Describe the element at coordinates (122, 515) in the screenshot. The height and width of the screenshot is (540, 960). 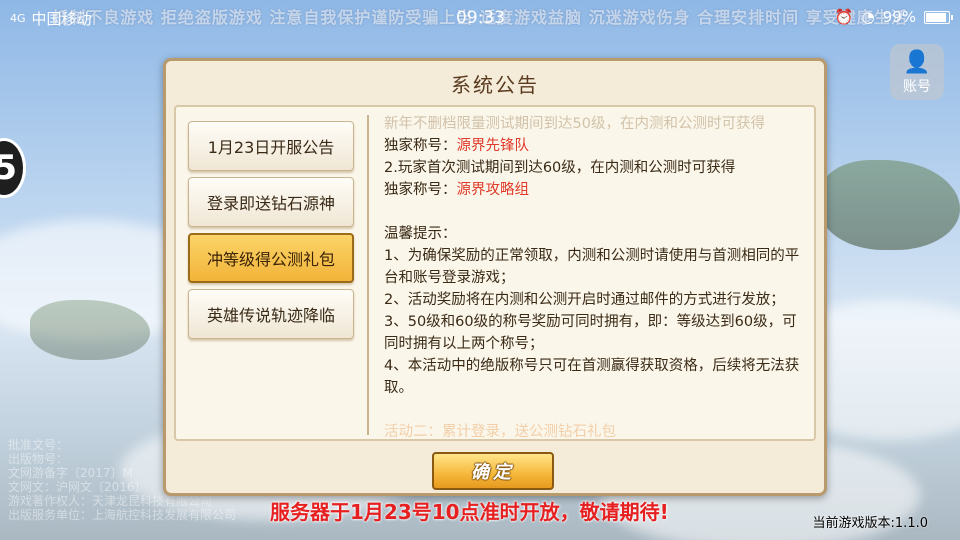
I see `publishing-info-line: 出版服务单位：上海航控科技发展有限公司` at that location.